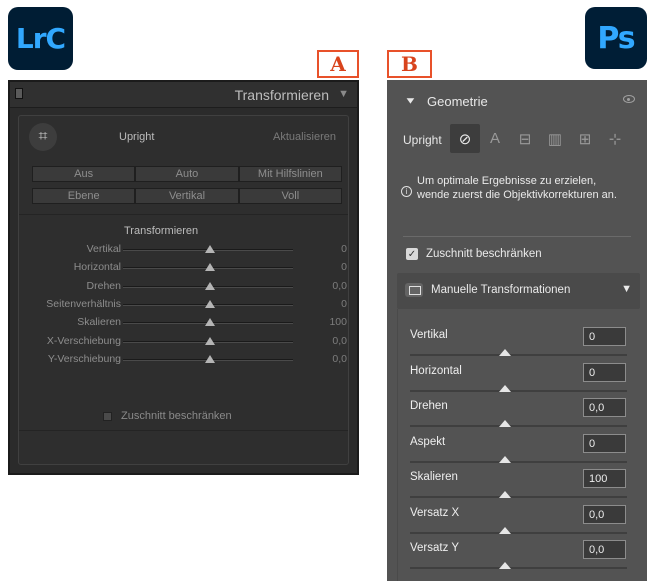 Image resolution: width=654 pixels, height=581 pixels. I want to click on collapse-triangle-icon: ▼, so click(343, 94).